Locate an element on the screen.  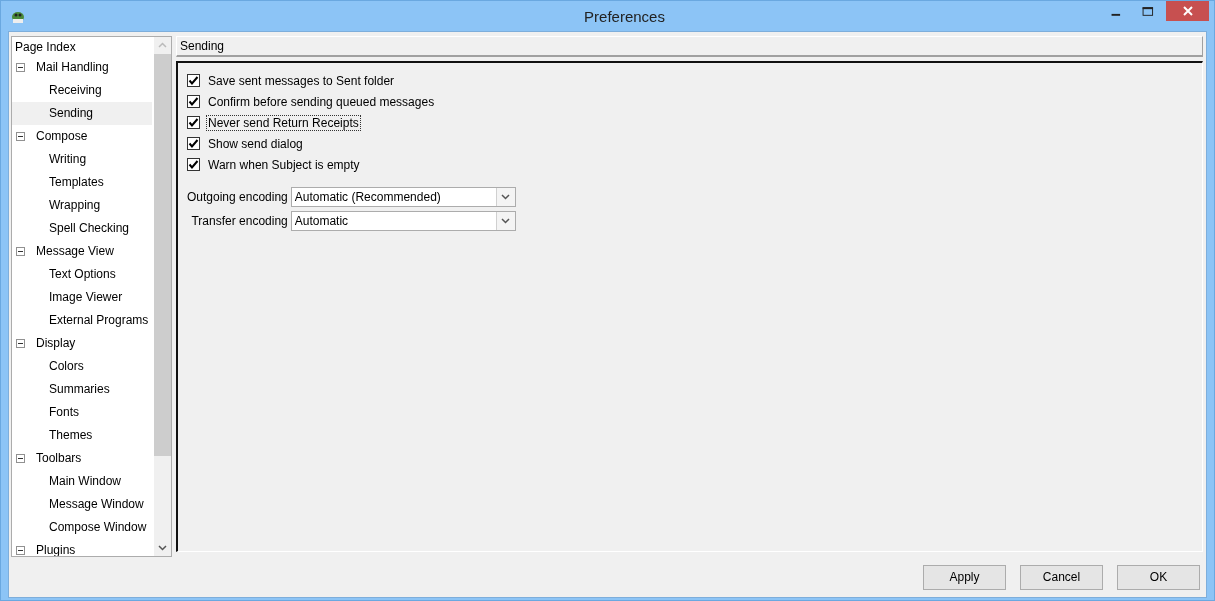
checkbox-label: Show send dialog is located at coordinates (255, 143).